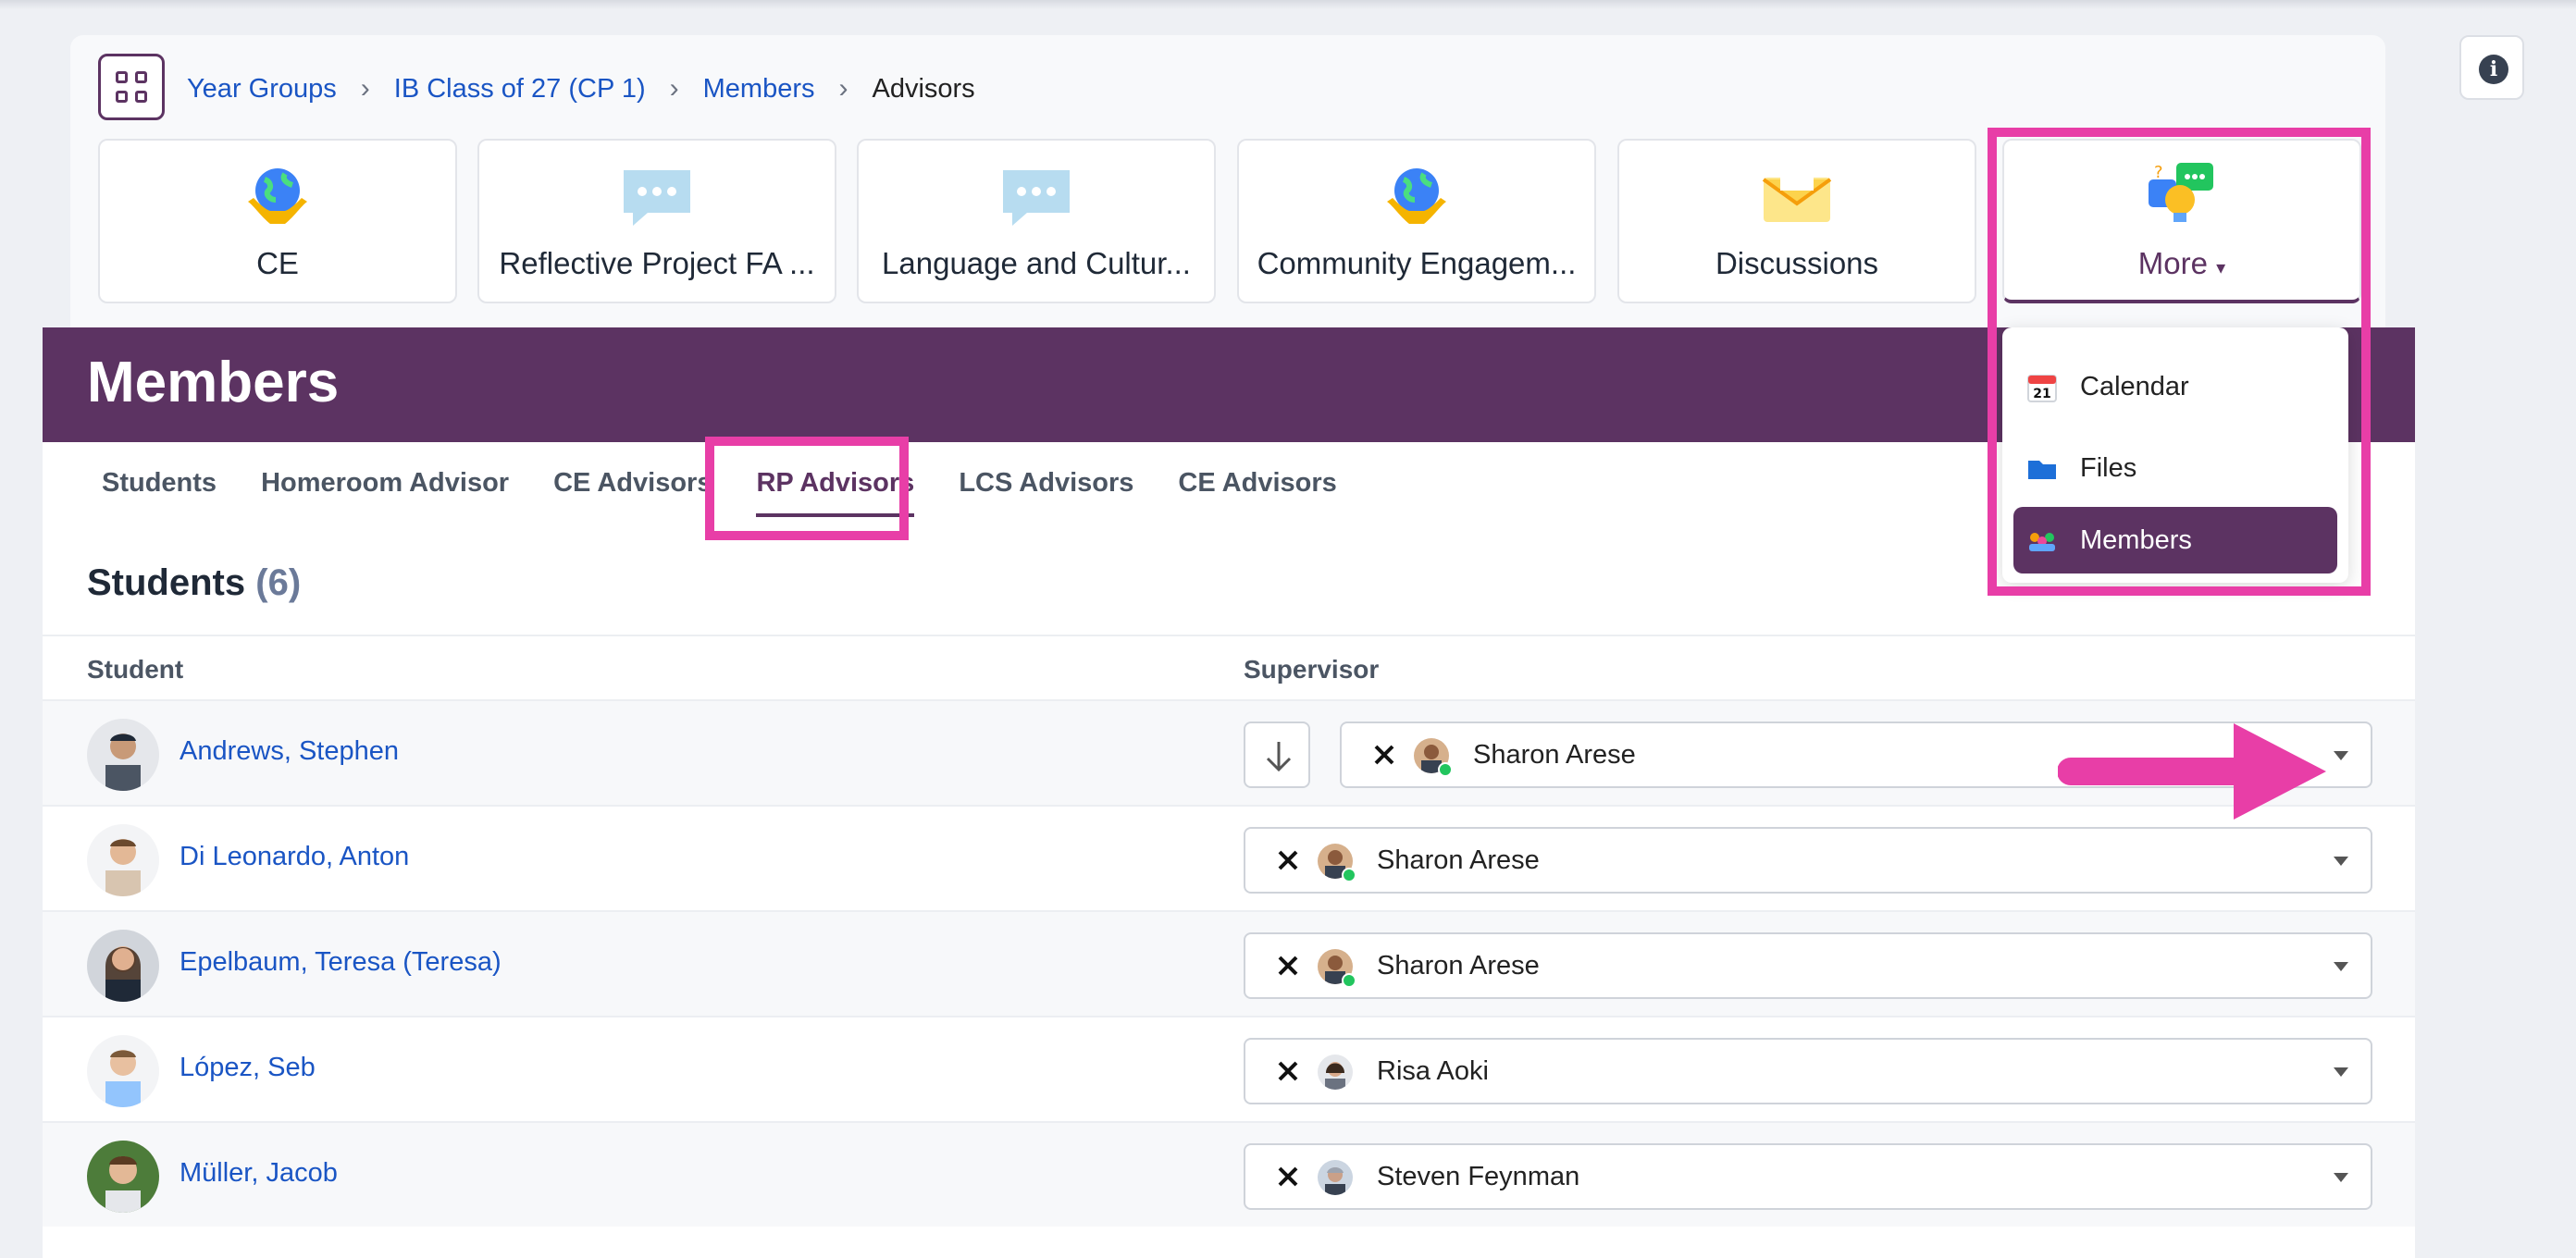 This screenshot has width=2576, height=1258. Describe the element at coordinates (1808, 1071) in the screenshot. I see `supervisor-select: Risa Aoki` at that location.